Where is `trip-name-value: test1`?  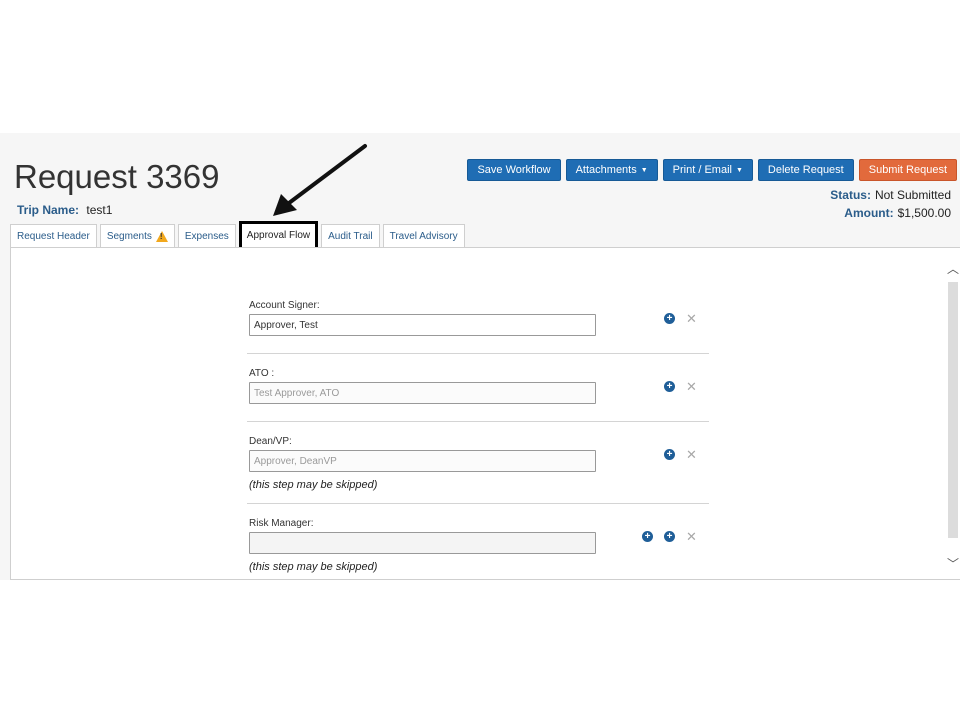 trip-name-value: test1 is located at coordinates (99, 210).